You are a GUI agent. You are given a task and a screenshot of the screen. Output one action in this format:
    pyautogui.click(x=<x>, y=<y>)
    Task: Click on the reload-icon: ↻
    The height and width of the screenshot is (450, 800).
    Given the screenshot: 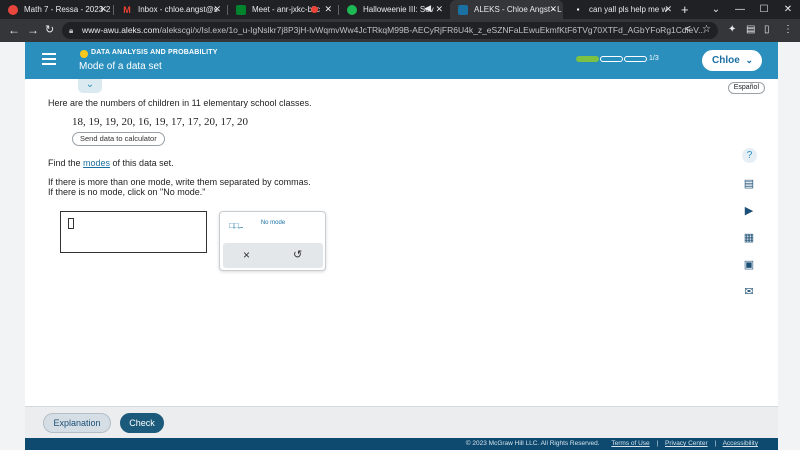 What is the action you would take?
    pyautogui.click(x=49, y=29)
    